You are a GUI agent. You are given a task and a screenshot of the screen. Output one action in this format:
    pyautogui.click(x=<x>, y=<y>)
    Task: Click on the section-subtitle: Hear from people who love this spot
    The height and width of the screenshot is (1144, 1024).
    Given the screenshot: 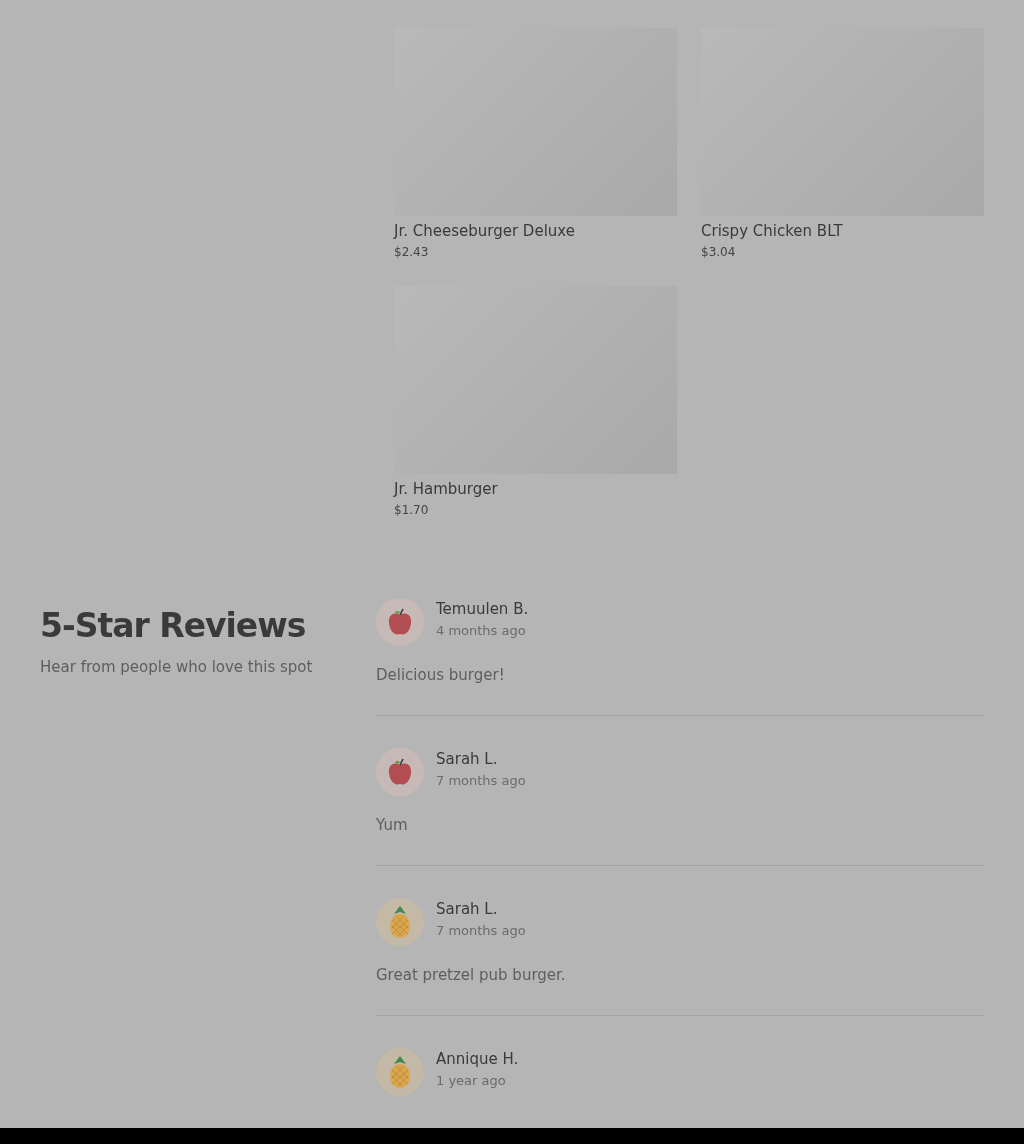 What is the action you would take?
    pyautogui.click(x=176, y=667)
    